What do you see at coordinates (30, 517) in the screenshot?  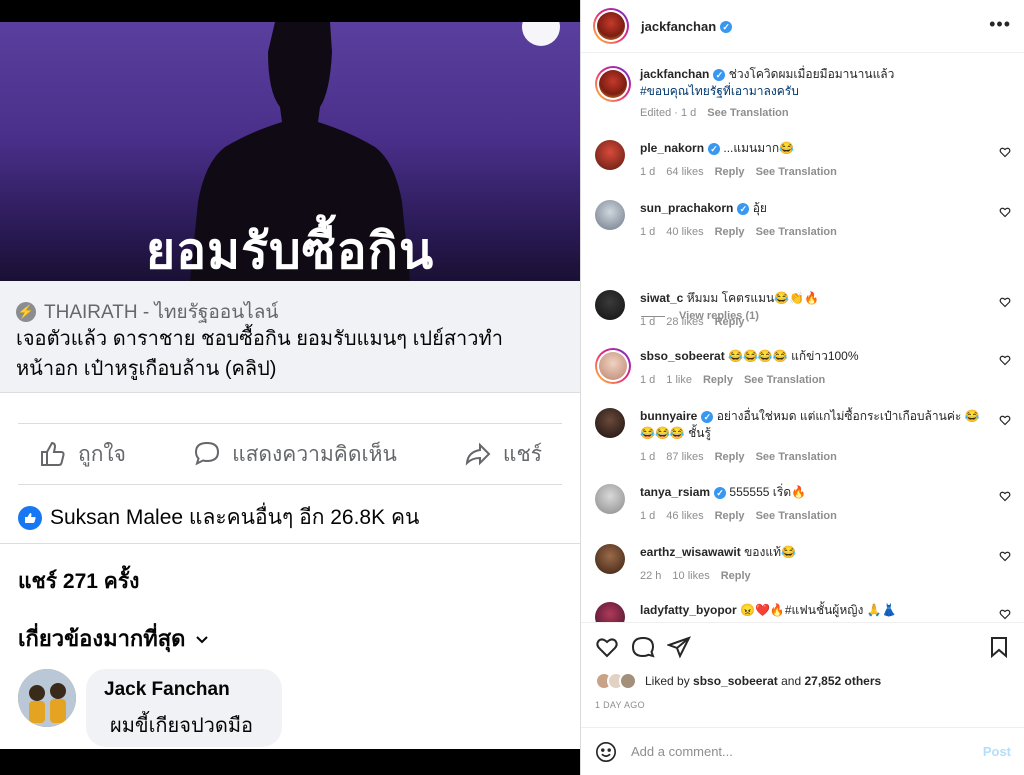 I see `like-badge-icon` at bounding box center [30, 517].